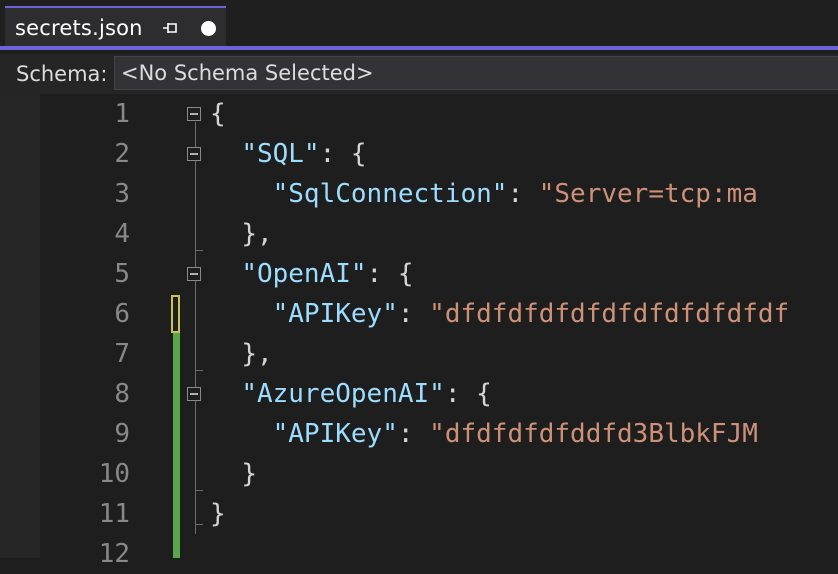 The image size is (838, 574). I want to click on indicator-margin, so click(20, 326).